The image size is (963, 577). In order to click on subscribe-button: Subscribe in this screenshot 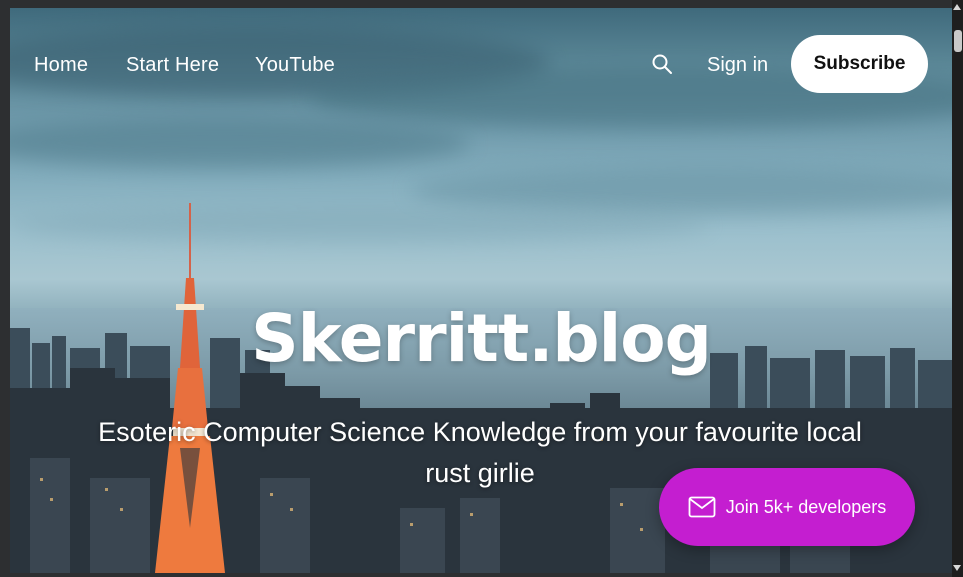, I will do `click(859, 64)`.